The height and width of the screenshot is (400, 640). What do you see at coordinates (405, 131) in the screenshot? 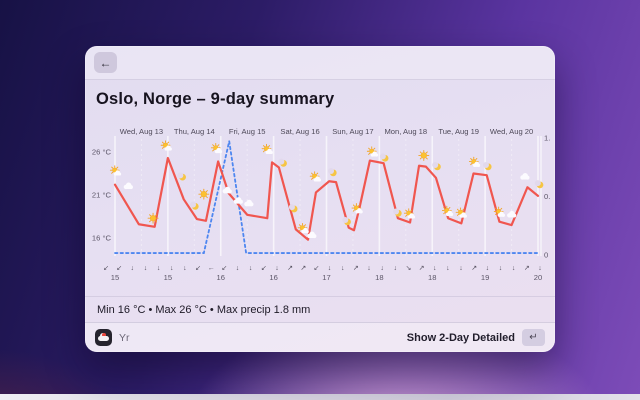
I see `day-label: Mon, Aug 18` at bounding box center [405, 131].